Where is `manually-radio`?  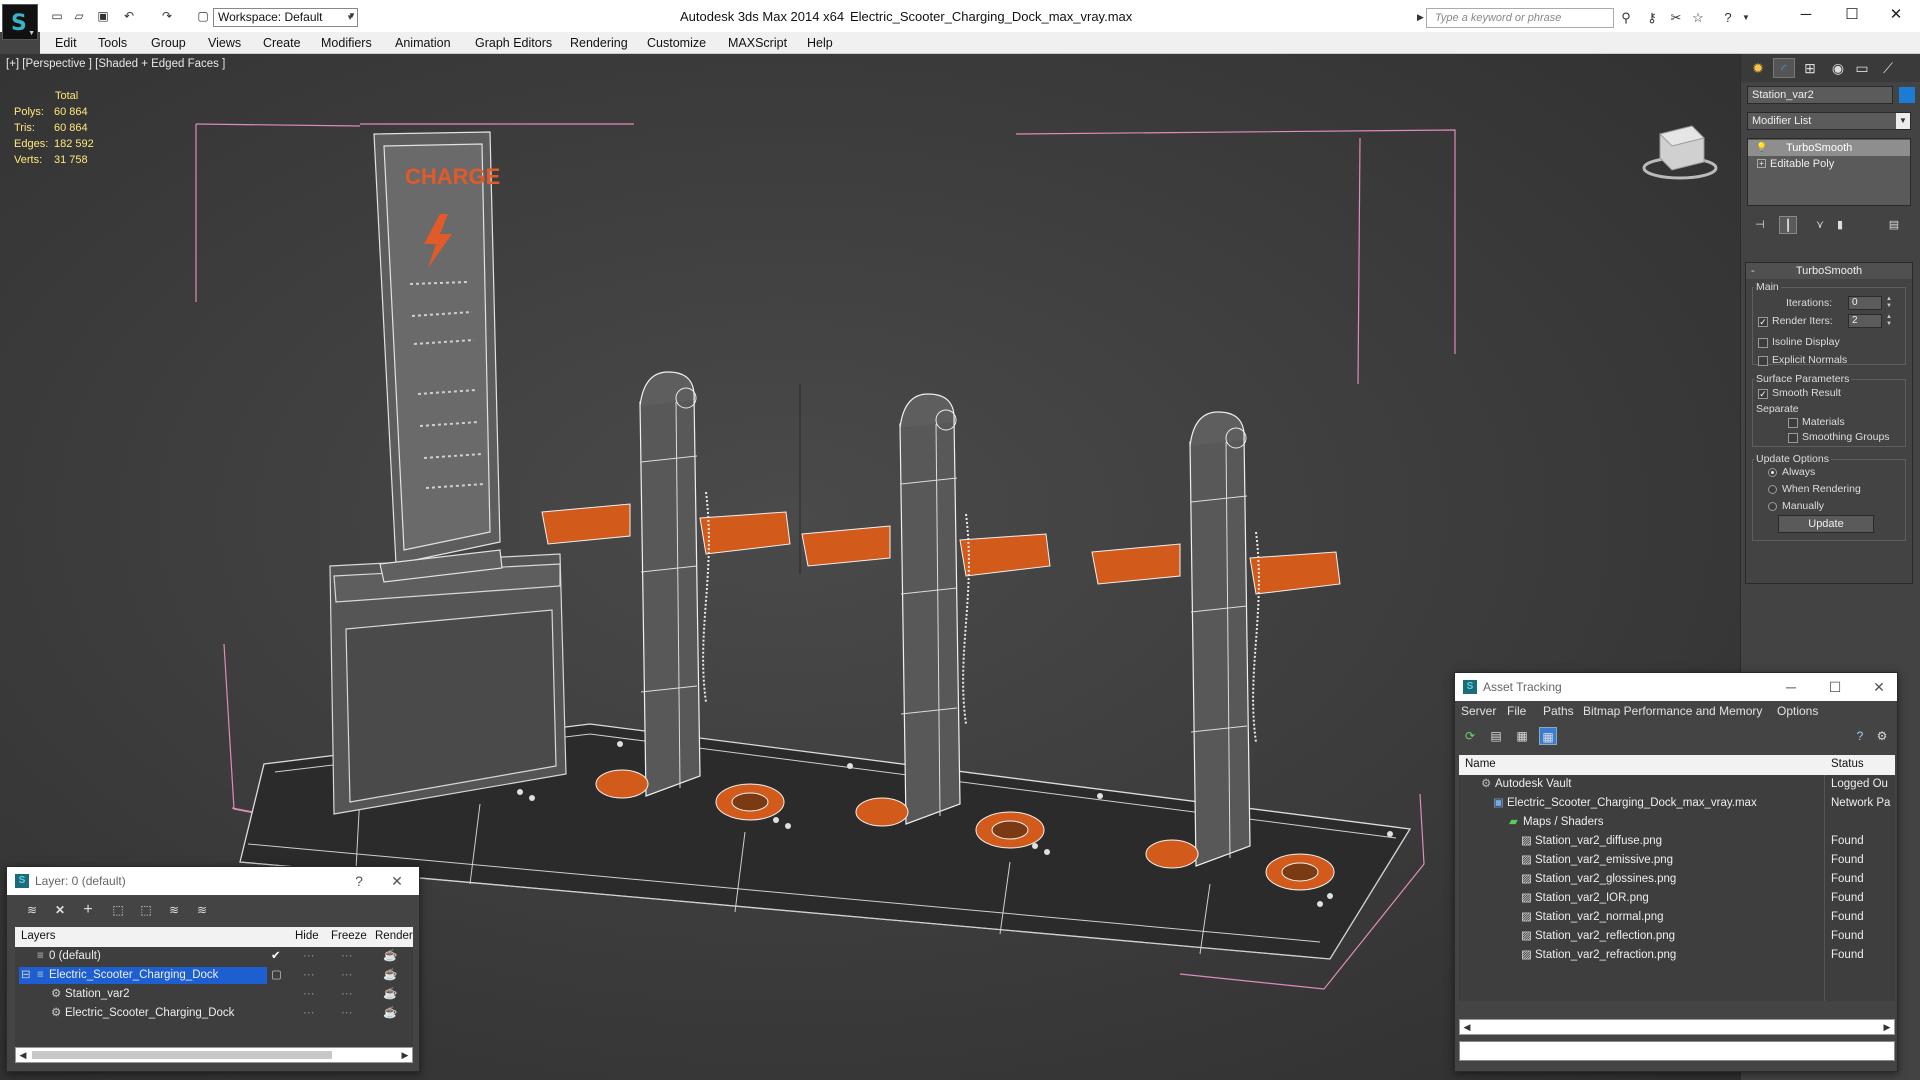
manually-radio is located at coordinates (1772, 506).